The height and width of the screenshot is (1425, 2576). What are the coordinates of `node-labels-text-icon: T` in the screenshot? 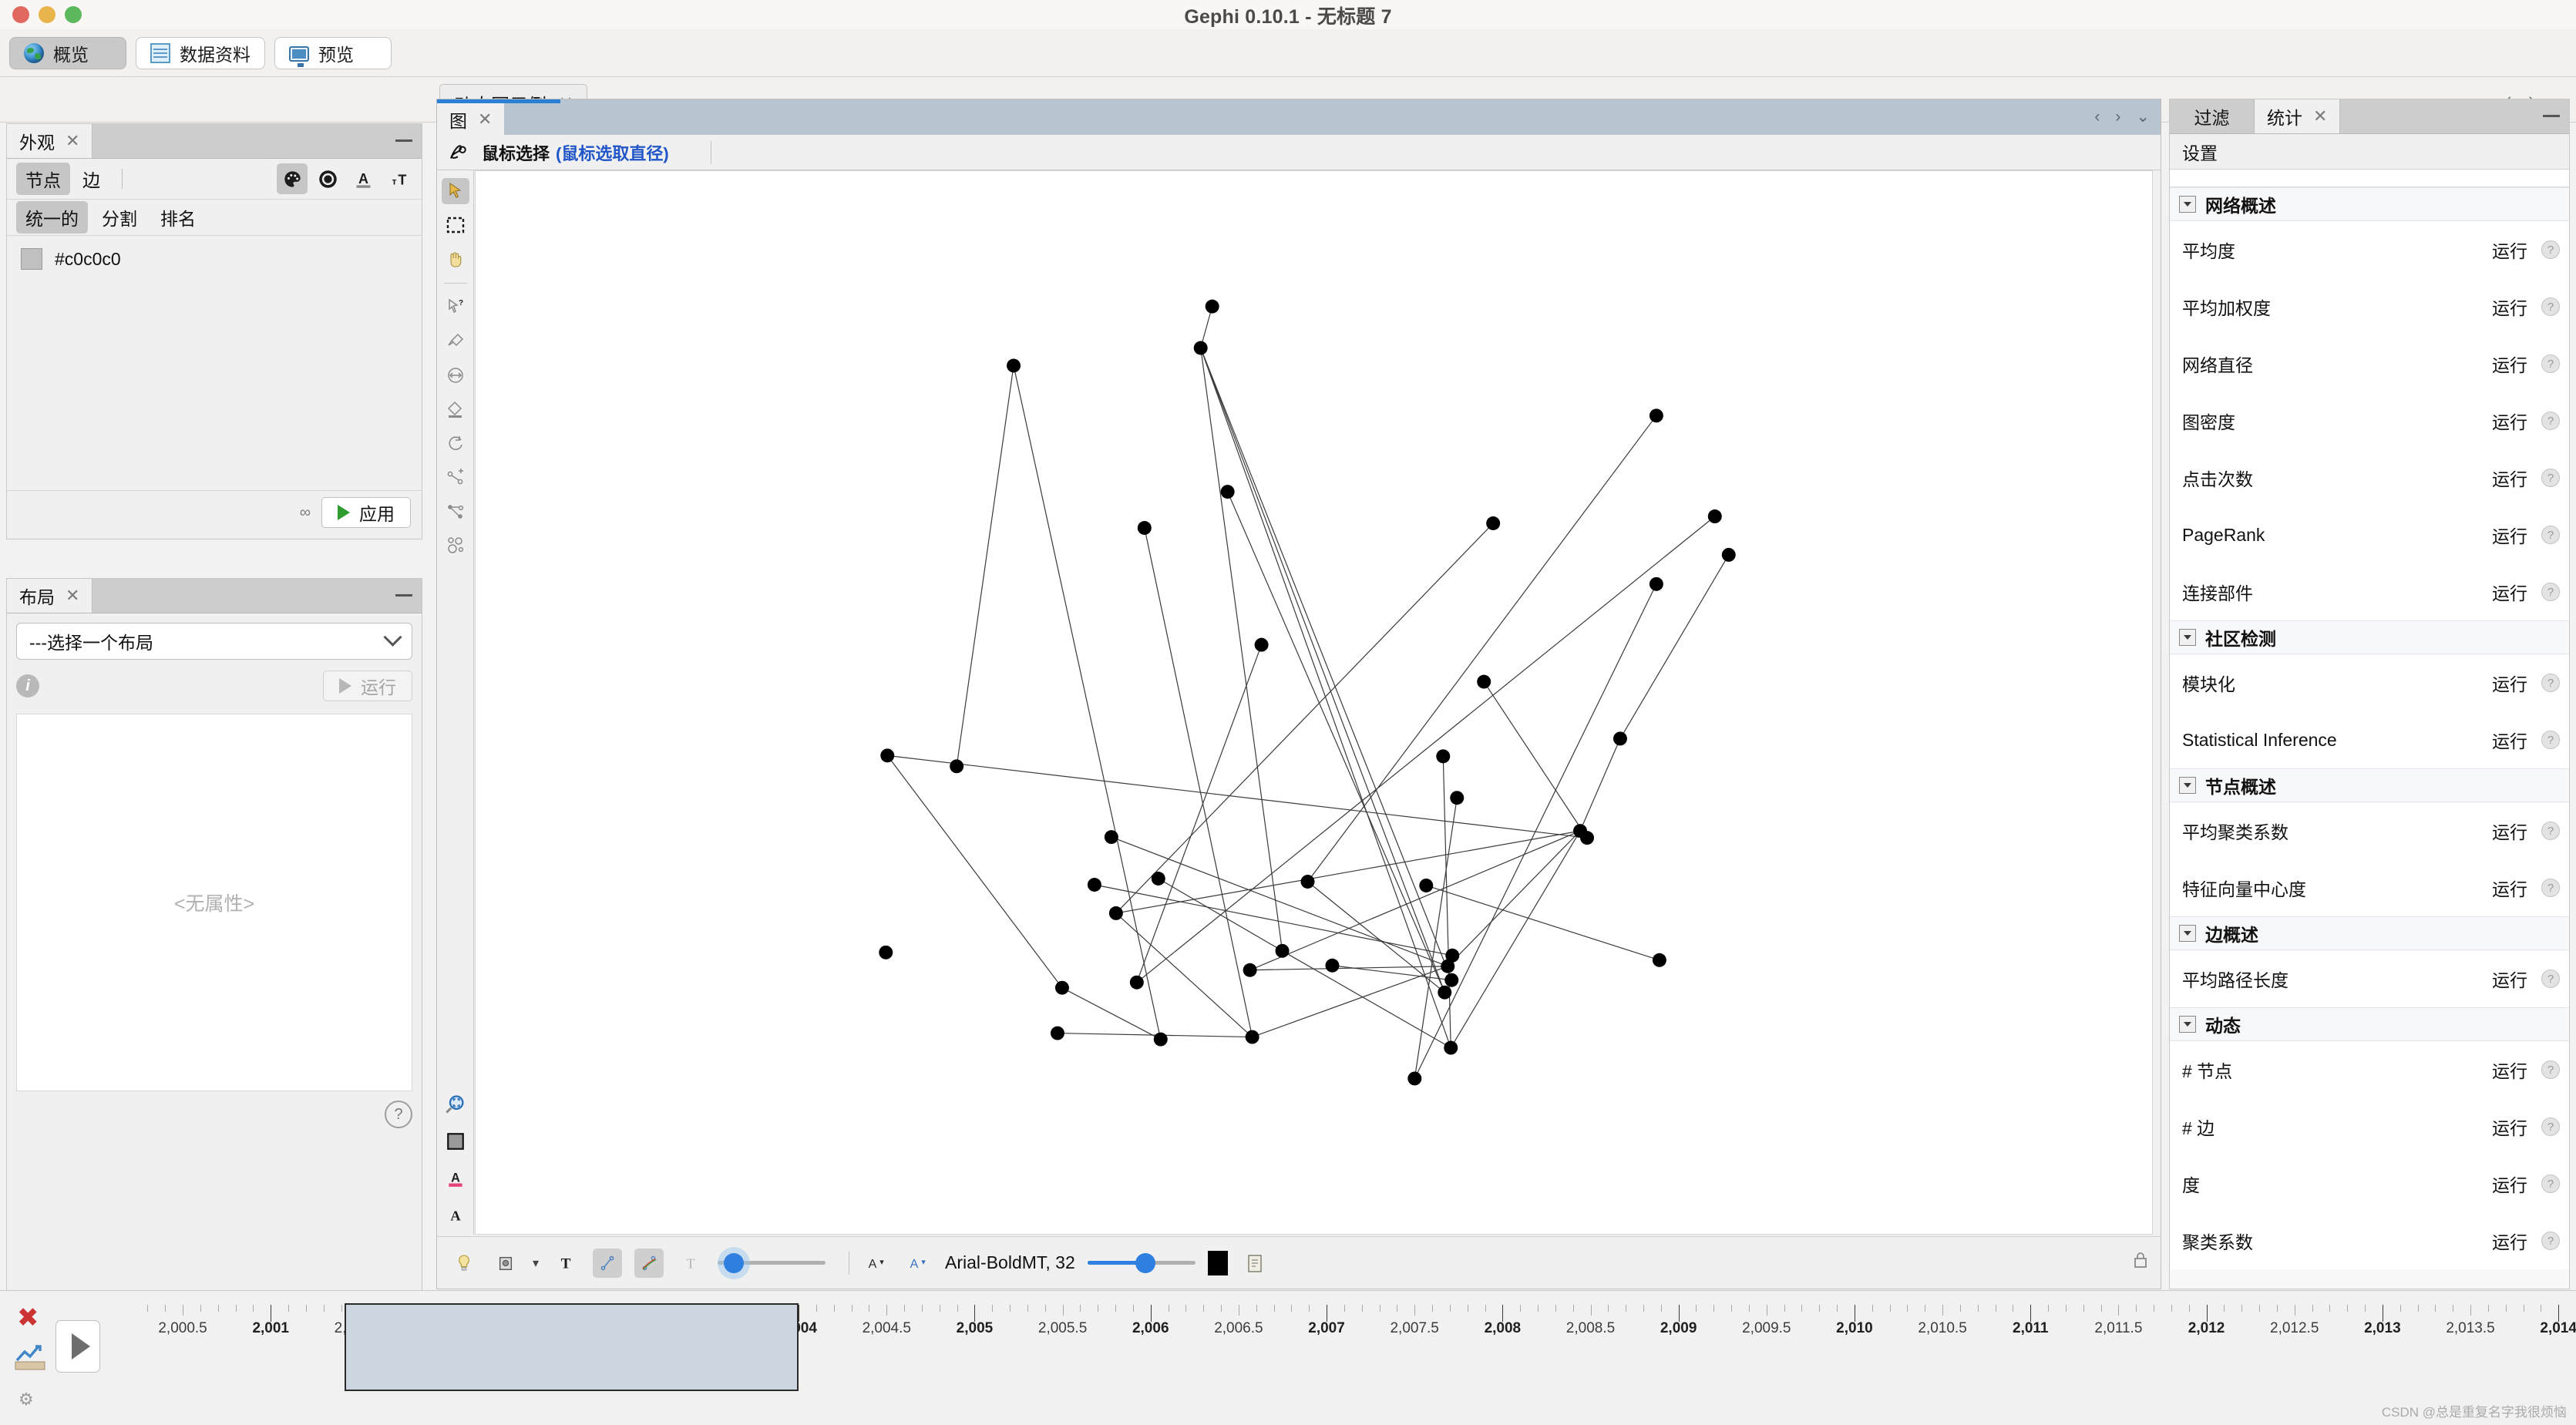 It's located at (565, 1264).